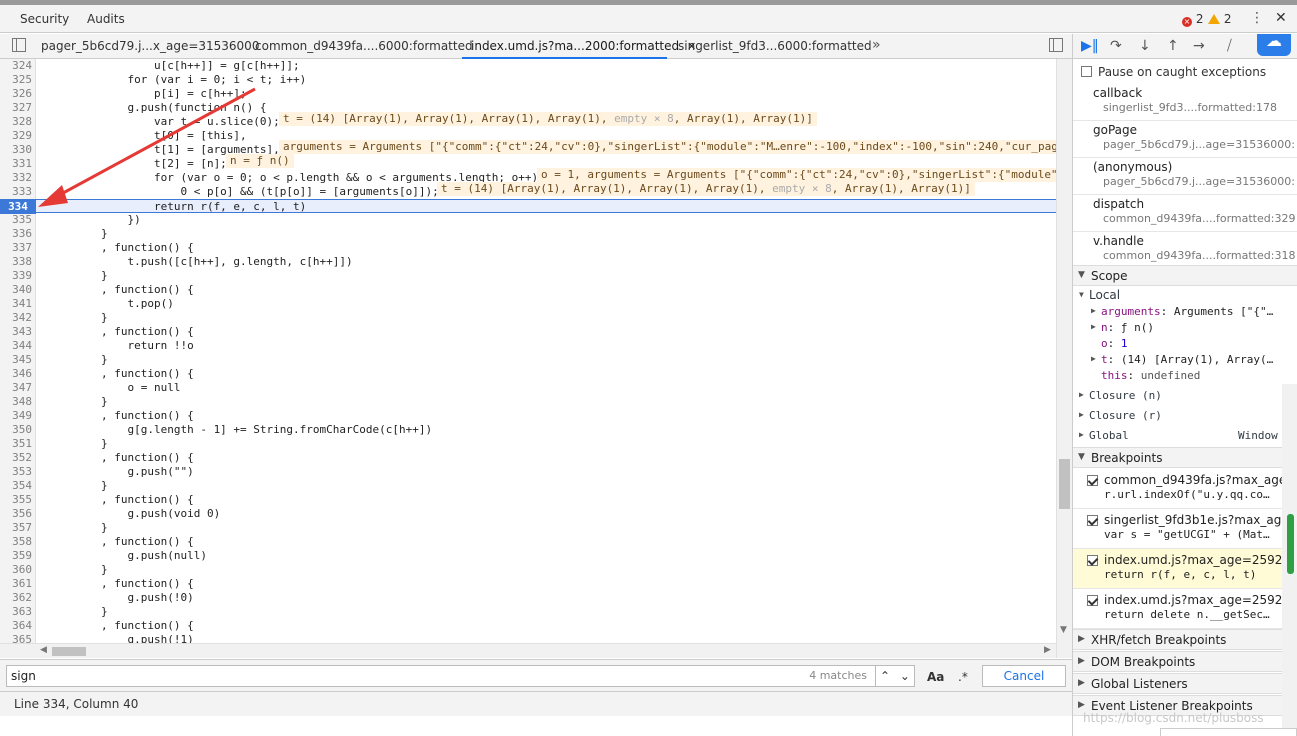 The width and height of the screenshot is (1297, 736). I want to click on call-frame: v.handle common_d9439fa....formatted:318, so click(1185, 250).